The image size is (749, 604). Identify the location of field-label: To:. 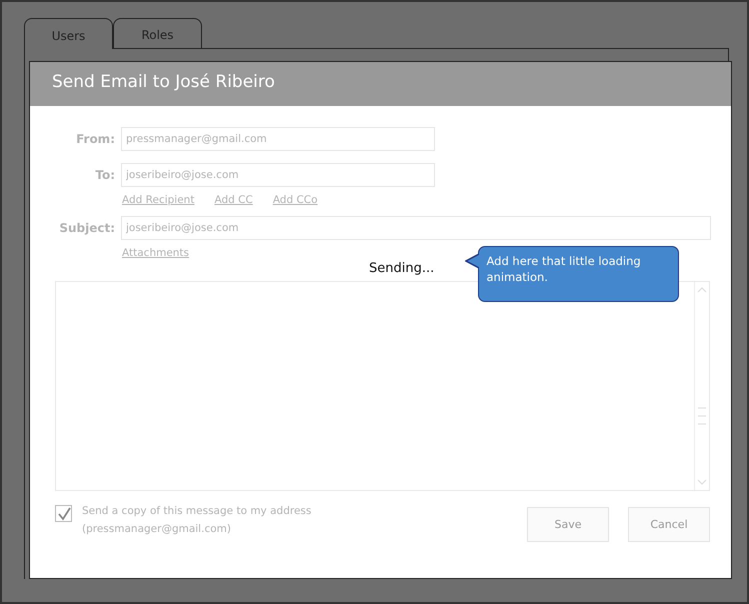
(104, 175).